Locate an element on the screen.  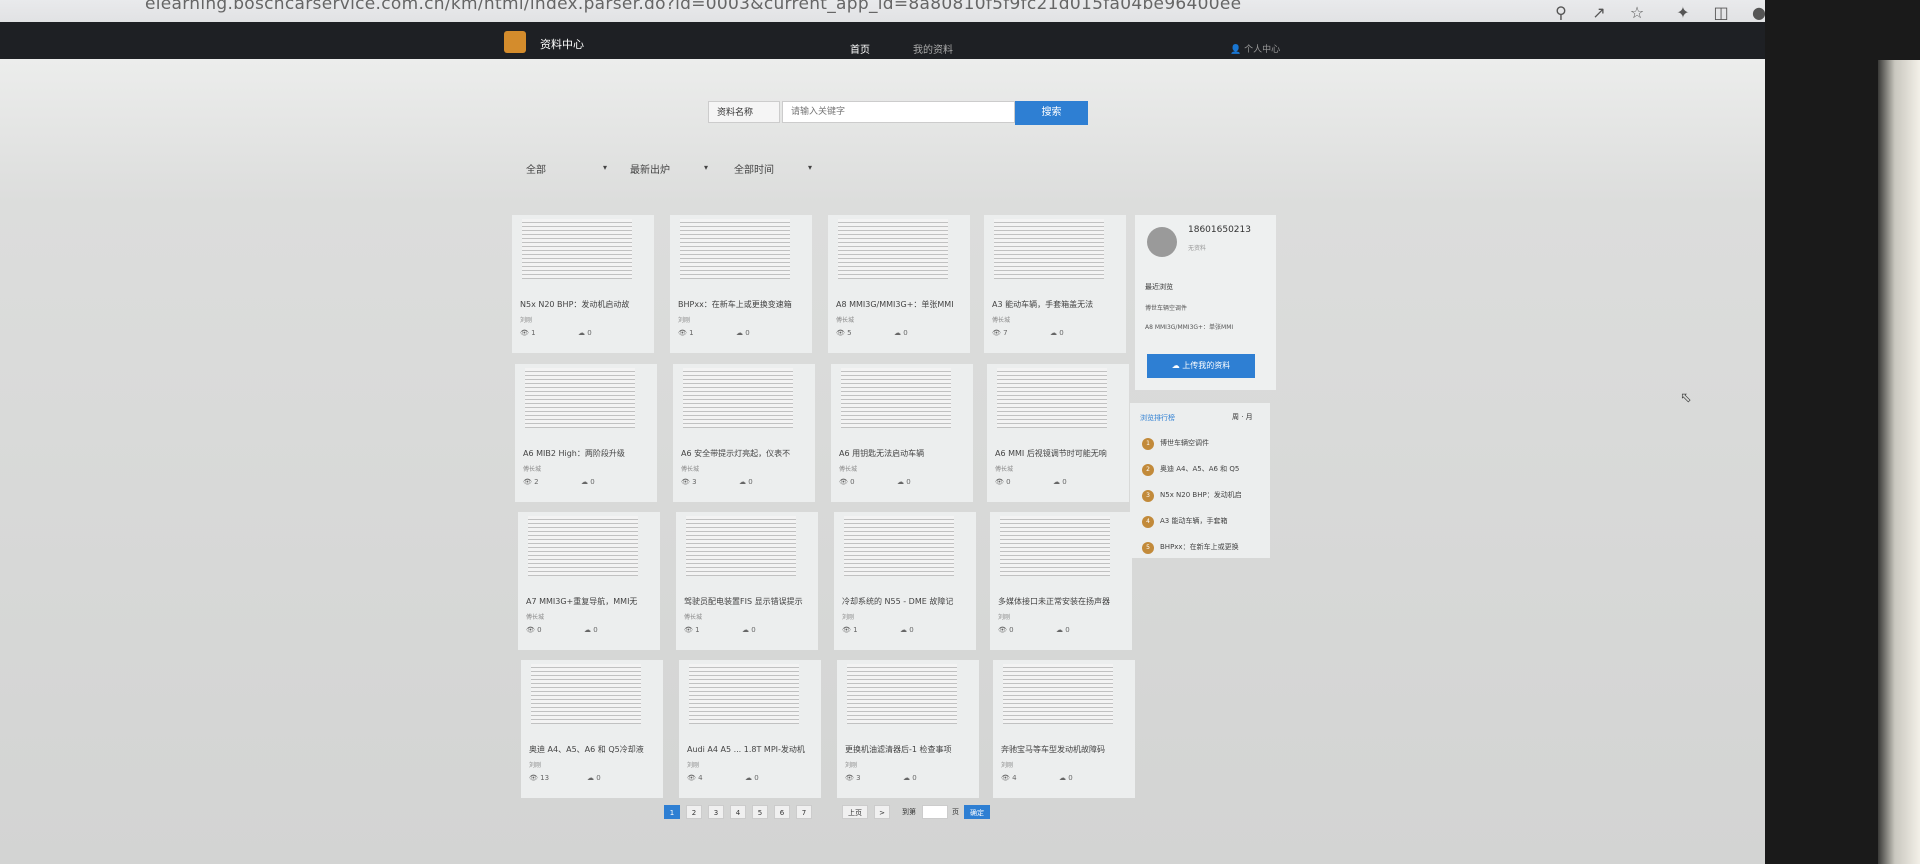
share-icon: ↗ is located at coordinates (1599, 13).